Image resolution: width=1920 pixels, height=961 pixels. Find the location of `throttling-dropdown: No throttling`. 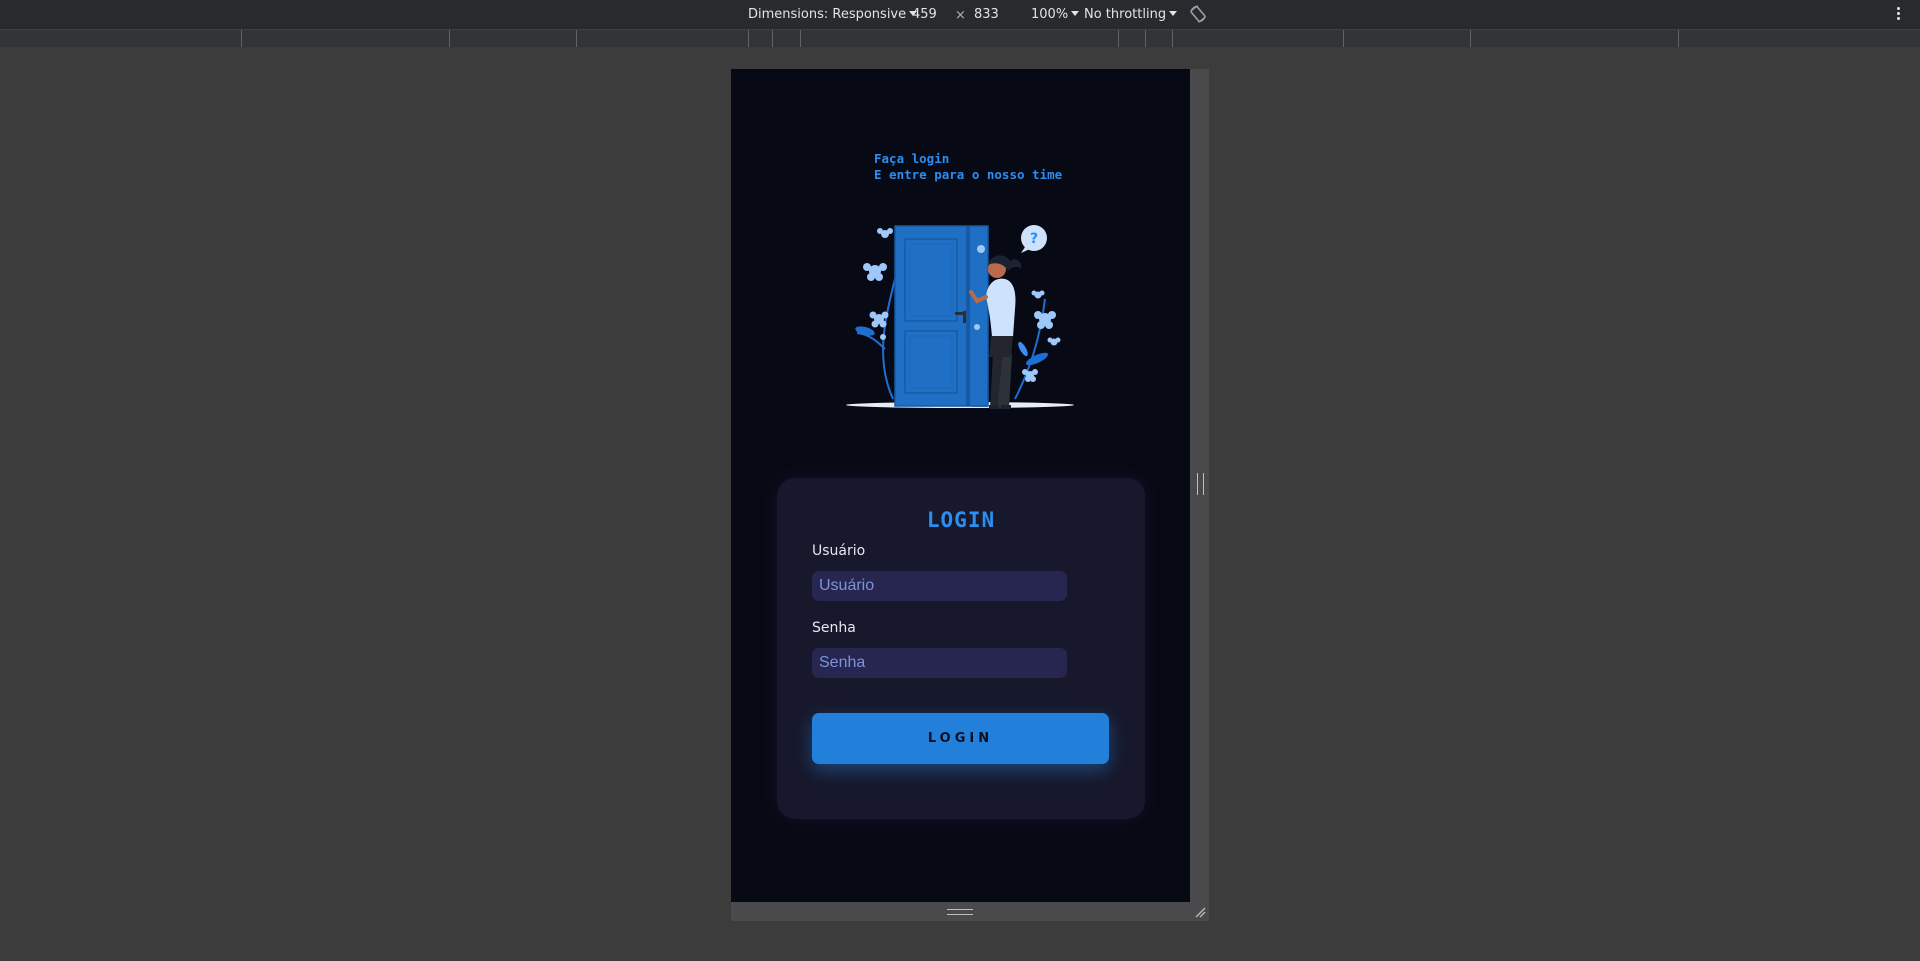

throttling-dropdown: No throttling is located at coordinates (1131, 14).